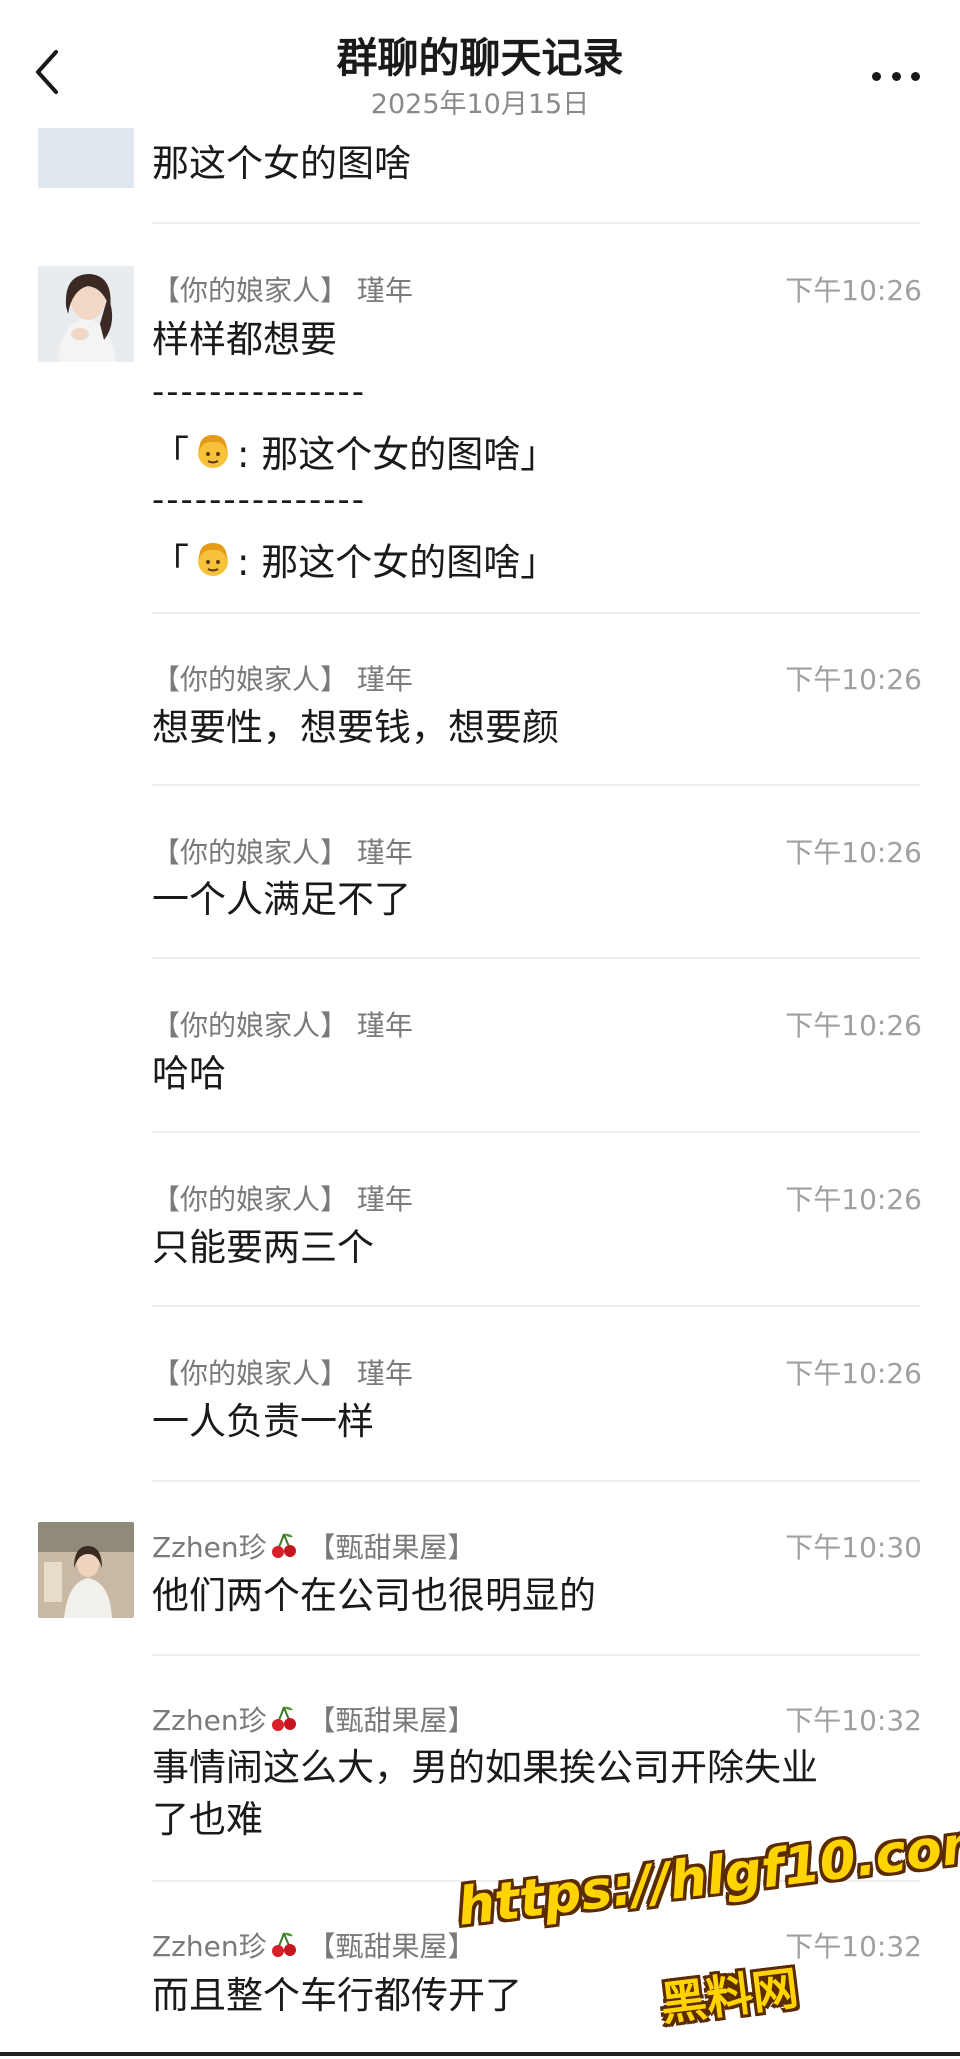  I want to click on message-text: 事情闹这么大，男的如果挨公司开除失业 了也难, so click(536, 1794).